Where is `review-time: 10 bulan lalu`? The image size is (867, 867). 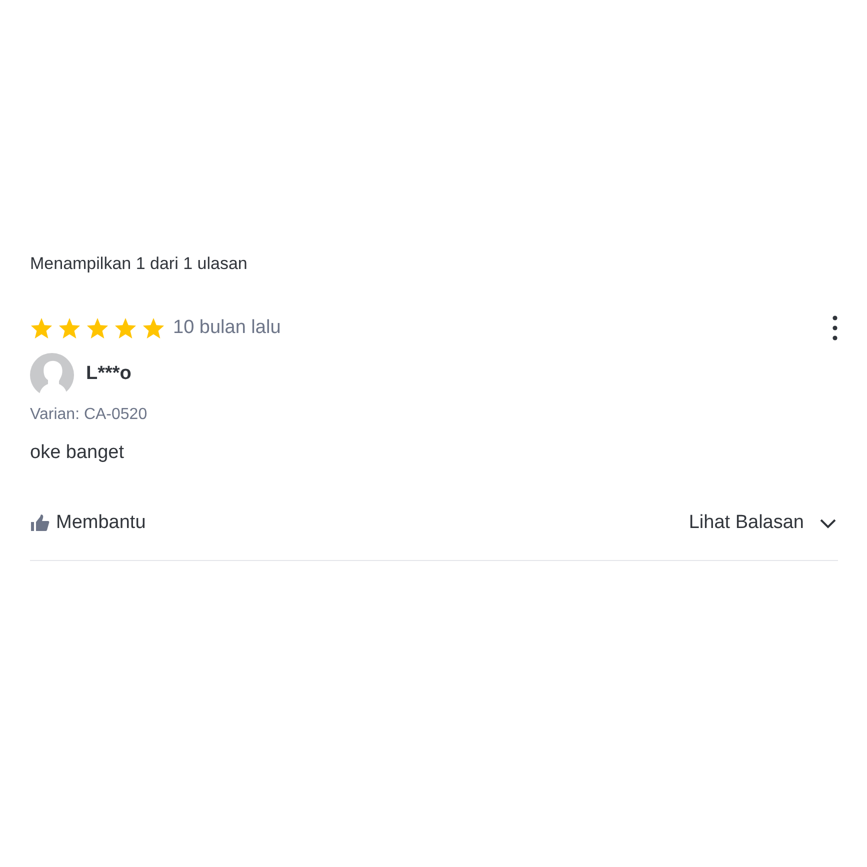
review-time: 10 bulan lalu is located at coordinates (227, 328).